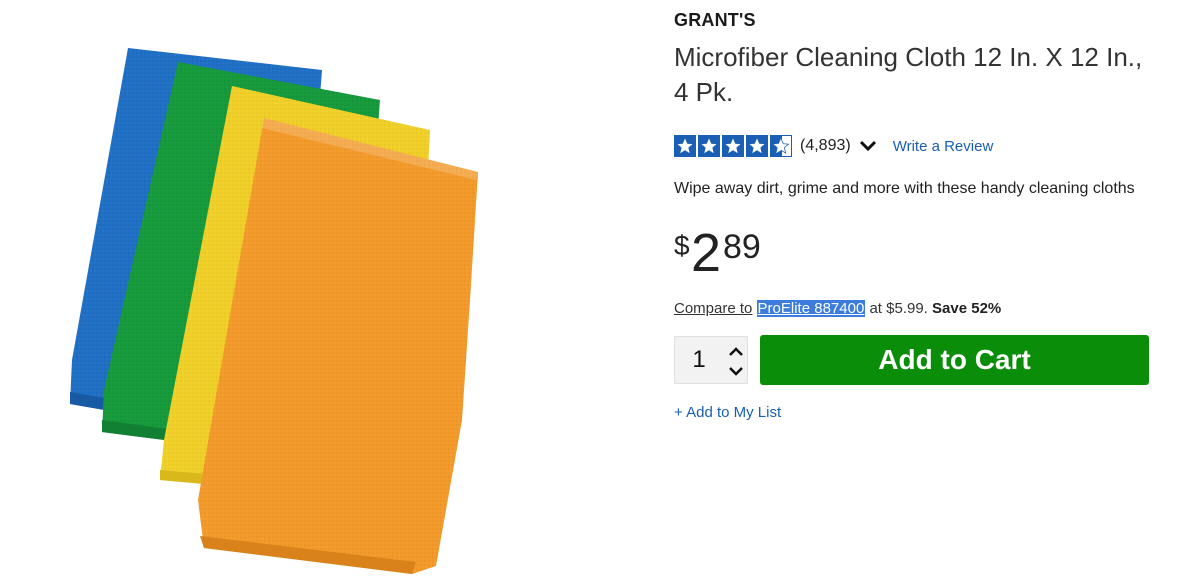  Describe the element at coordinates (727, 412) in the screenshot. I see `add-to-list-link: + Add to My List` at that location.